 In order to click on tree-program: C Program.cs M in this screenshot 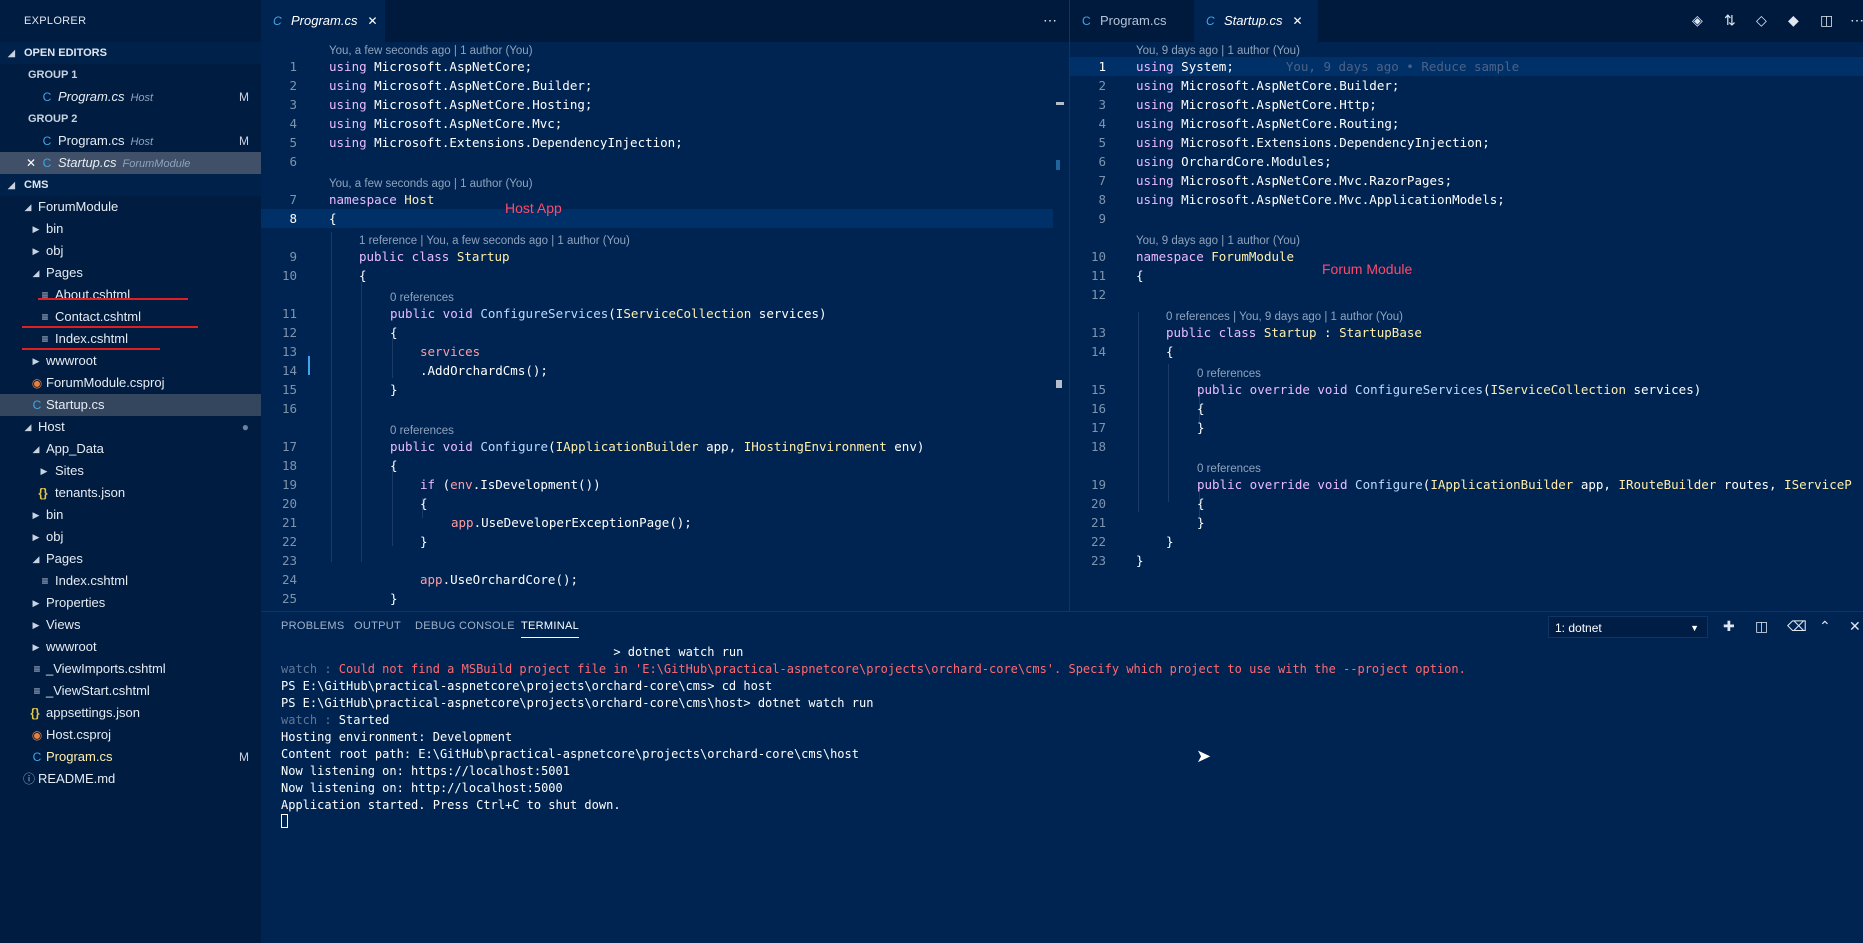, I will do `click(130, 757)`.